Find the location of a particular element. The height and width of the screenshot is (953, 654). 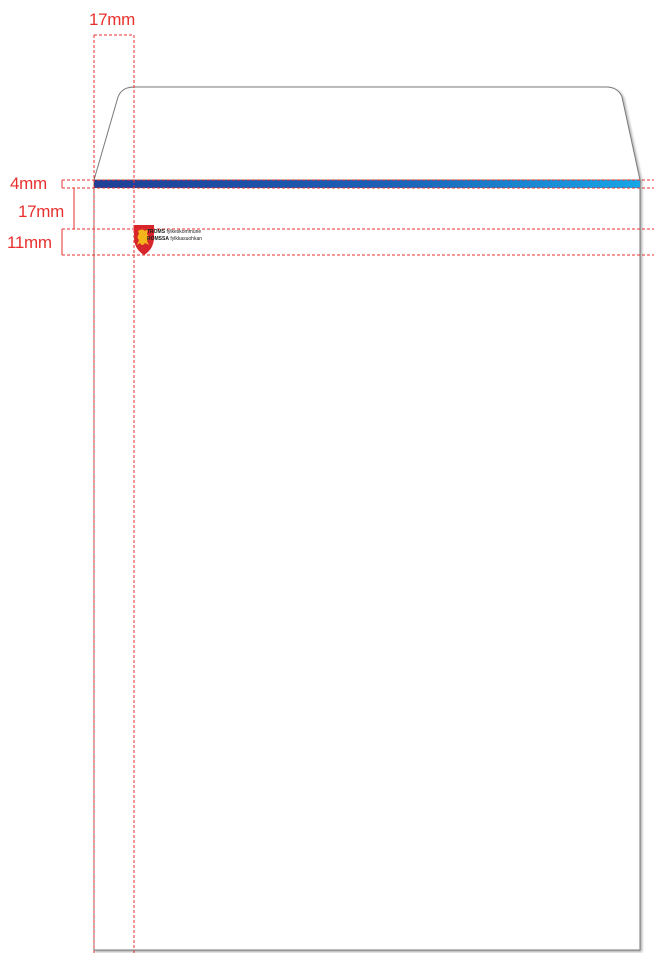

brand-line-2-rest: fylkkasuohkan is located at coordinates (185, 239).